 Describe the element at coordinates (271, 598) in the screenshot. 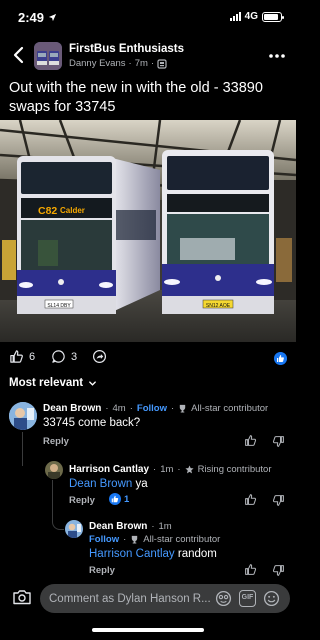

I see `emoji-icon` at that location.